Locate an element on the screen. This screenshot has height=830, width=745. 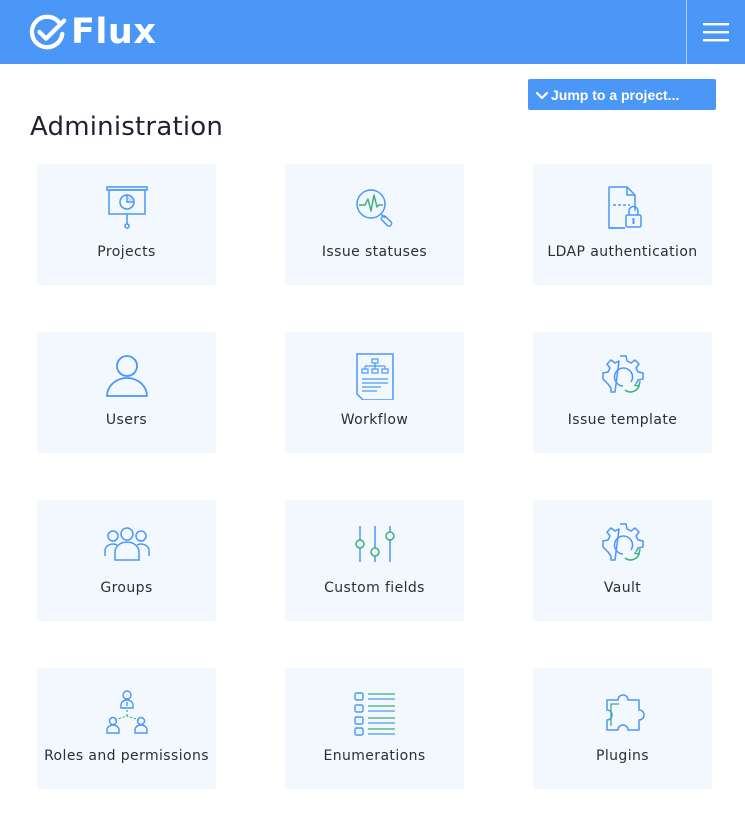
tile-users: Users is located at coordinates (126, 392).